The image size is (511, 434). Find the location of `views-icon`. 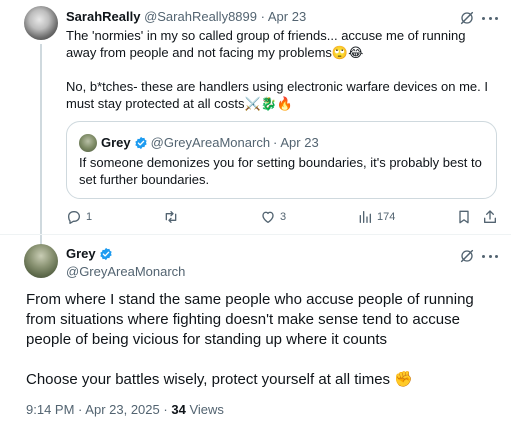

views-icon is located at coordinates (365, 217).